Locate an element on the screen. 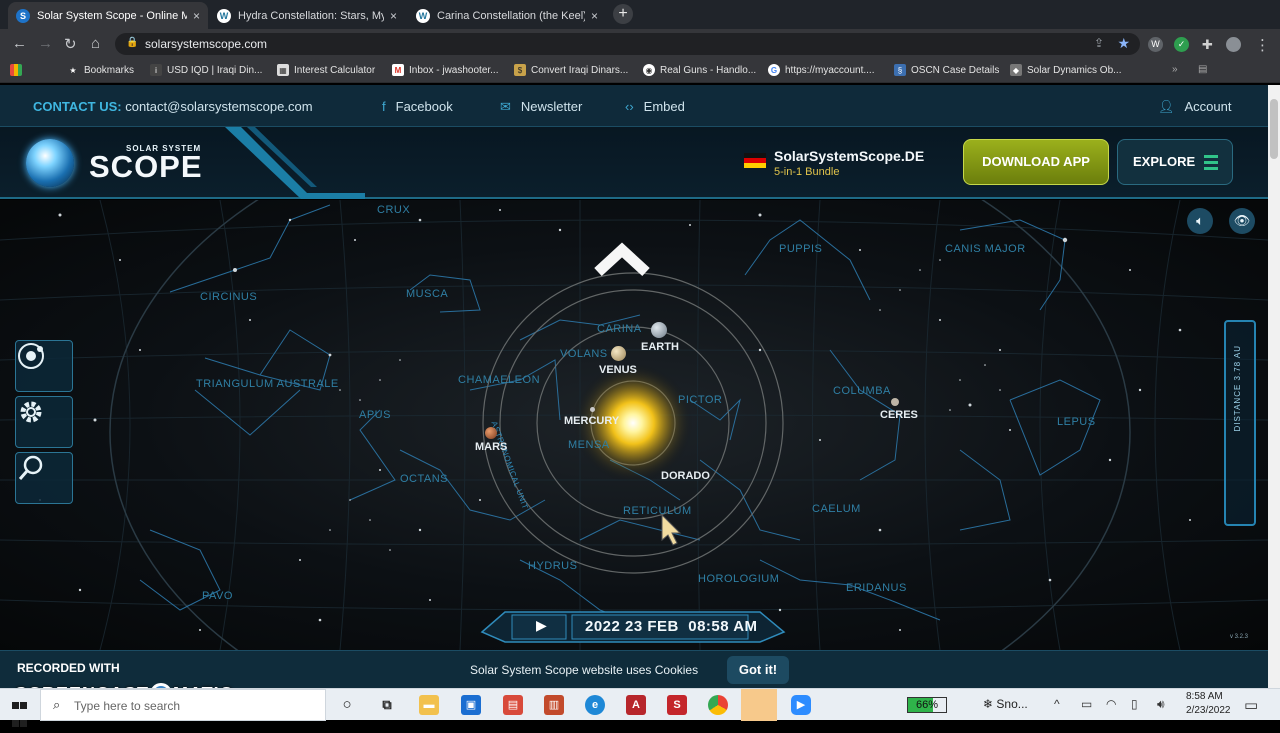  mars-planet is located at coordinates (491, 433).